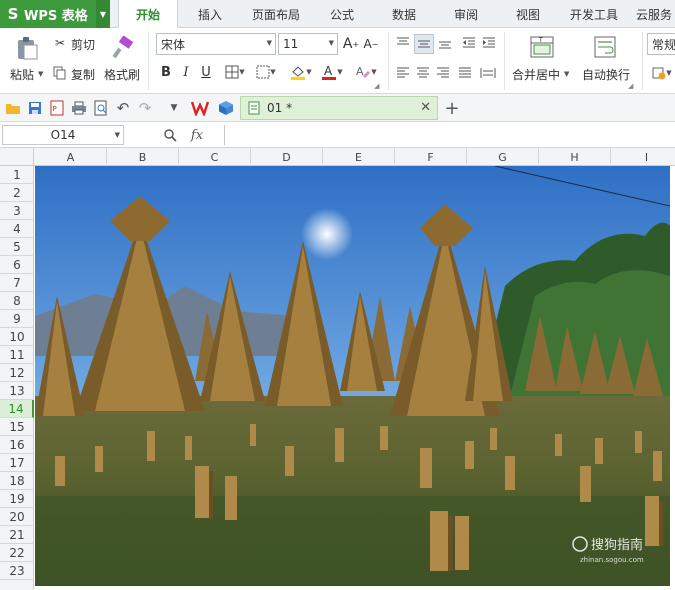 This screenshot has height=590, width=675. I want to click on clear-format-icon: A ▼, so click(366, 72).